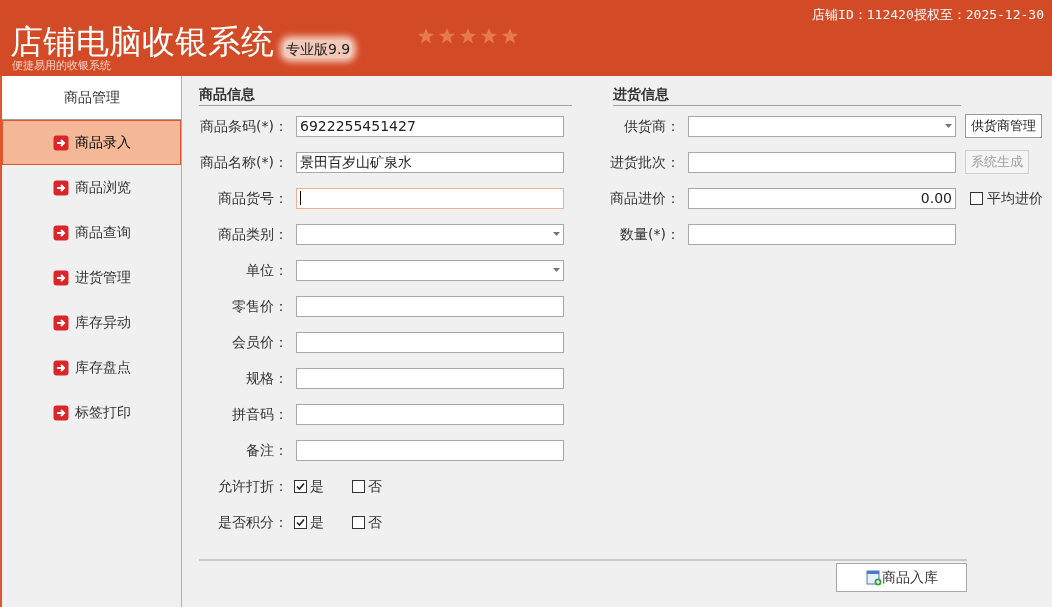  What do you see at coordinates (244, 126) in the screenshot?
I see `field-label: 商品条码(*)：` at bounding box center [244, 126].